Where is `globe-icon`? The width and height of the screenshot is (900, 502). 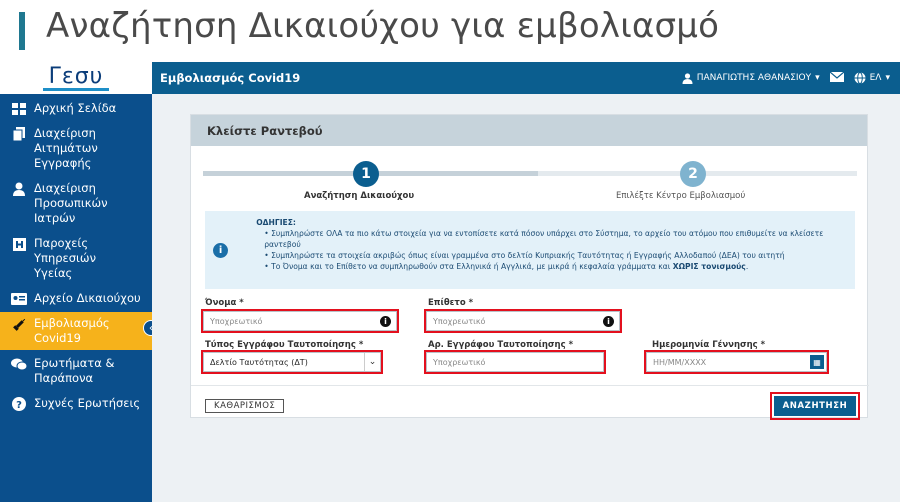 globe-icon is located at coordinates (860, 78).